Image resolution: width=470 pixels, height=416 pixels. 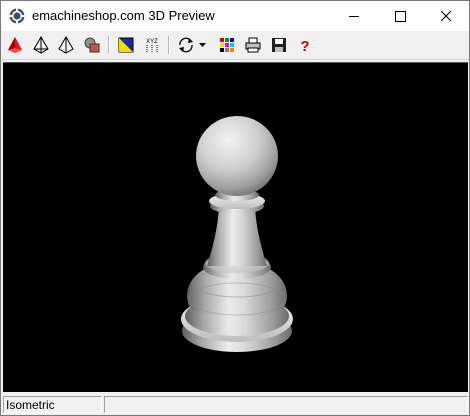 I want to click on rotate-button, so click(x=186, y=45).